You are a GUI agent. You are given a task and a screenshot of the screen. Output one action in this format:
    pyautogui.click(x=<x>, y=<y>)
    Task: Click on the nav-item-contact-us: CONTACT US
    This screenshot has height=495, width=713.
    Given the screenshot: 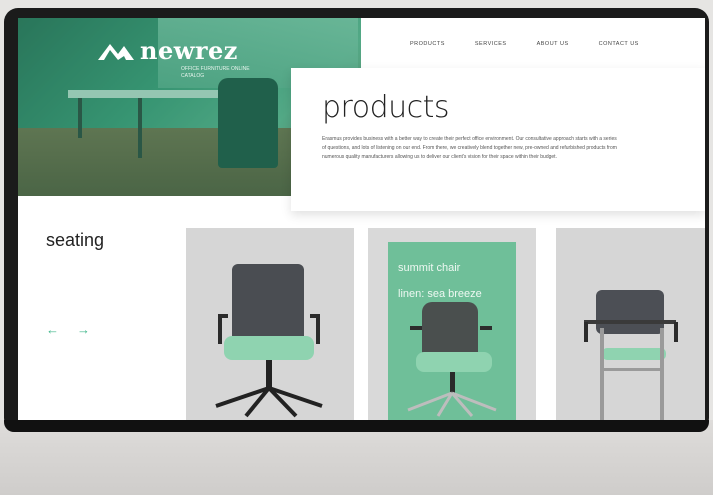 What is the action you would take?
    pyautogui.click(x=619, y=44)
    